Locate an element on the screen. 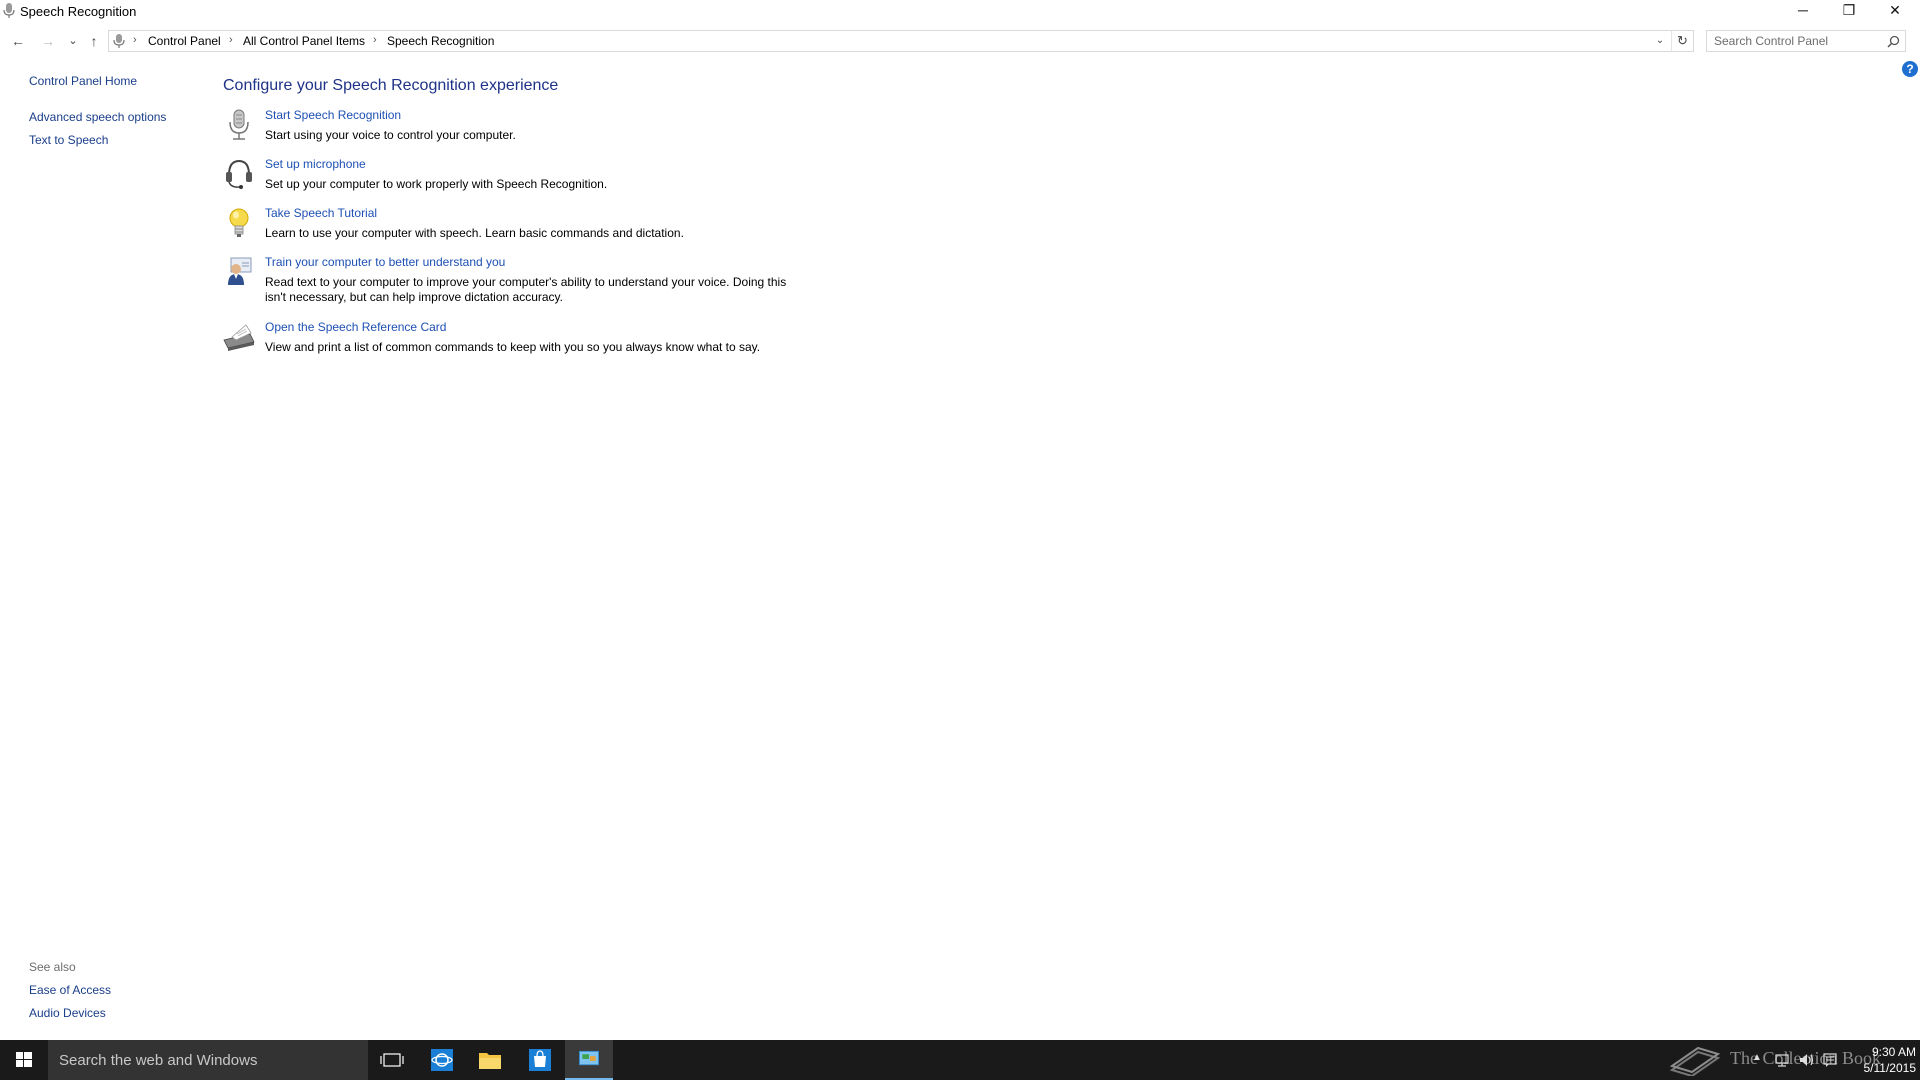 The width and height of the screenshot is (1920, 1080). title-bar: Speech Recognition ─ ❐ ✕ is located at coordinates (960, 11).